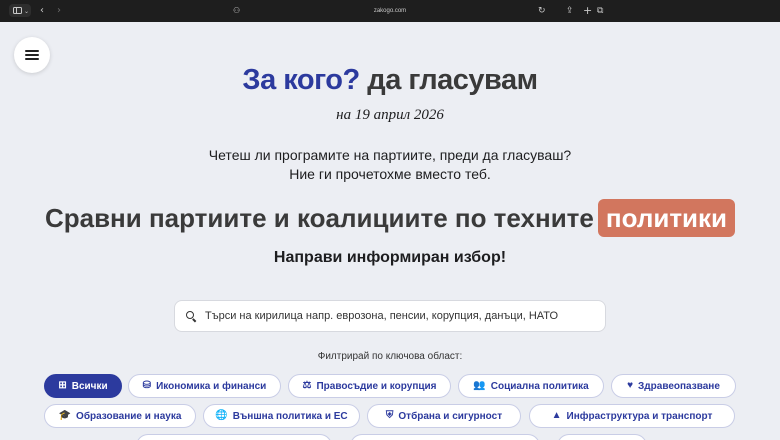 The image size is (780, 440). I want to click on shield-icon: ⛨, so click(389, 415).